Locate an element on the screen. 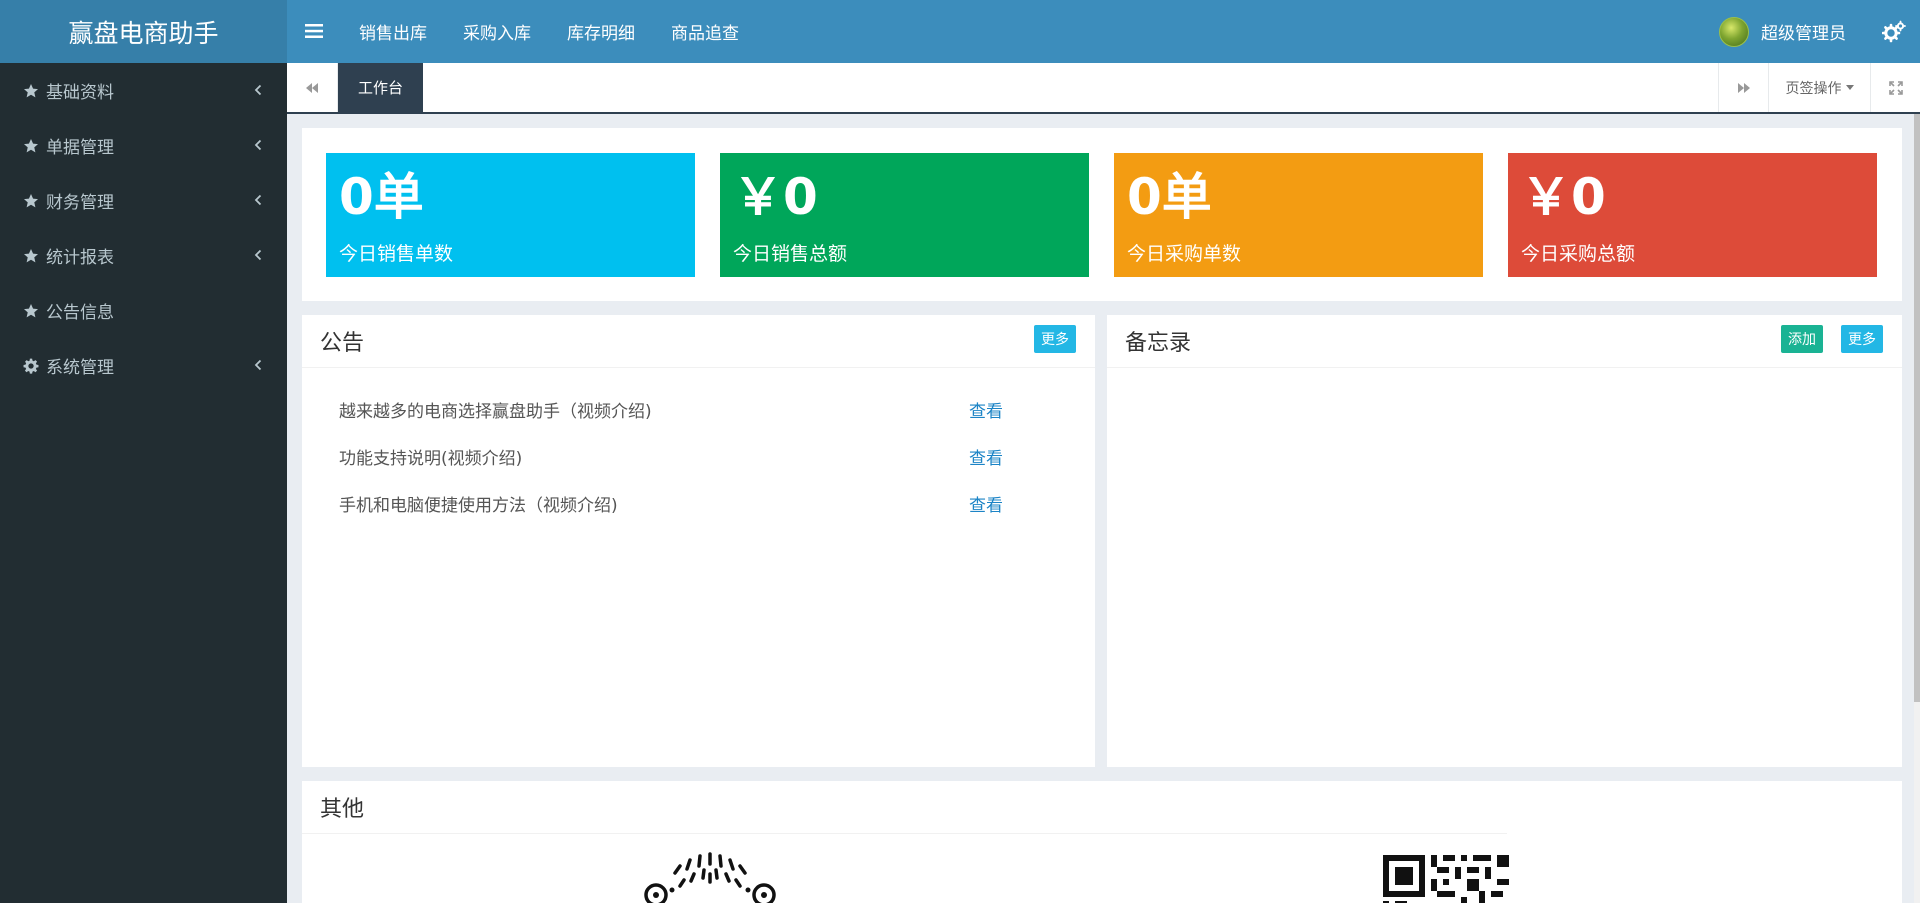 The width and height of the screenshot is (1920, 903). user-menu: 超级管理员 is located at coordinates (1782, 31).